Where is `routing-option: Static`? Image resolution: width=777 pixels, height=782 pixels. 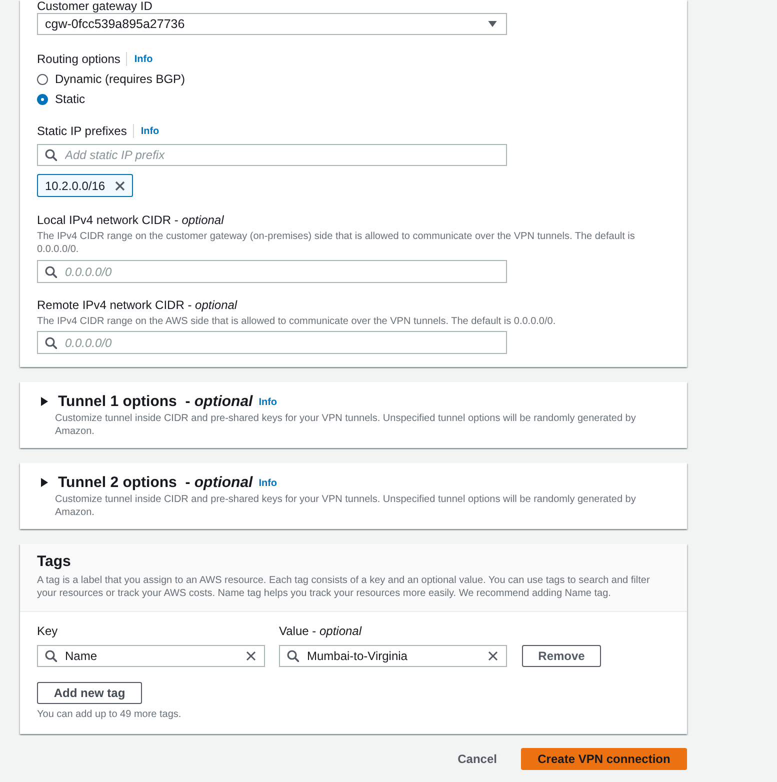 routing-option: Static is located at coordinates (353, 99).